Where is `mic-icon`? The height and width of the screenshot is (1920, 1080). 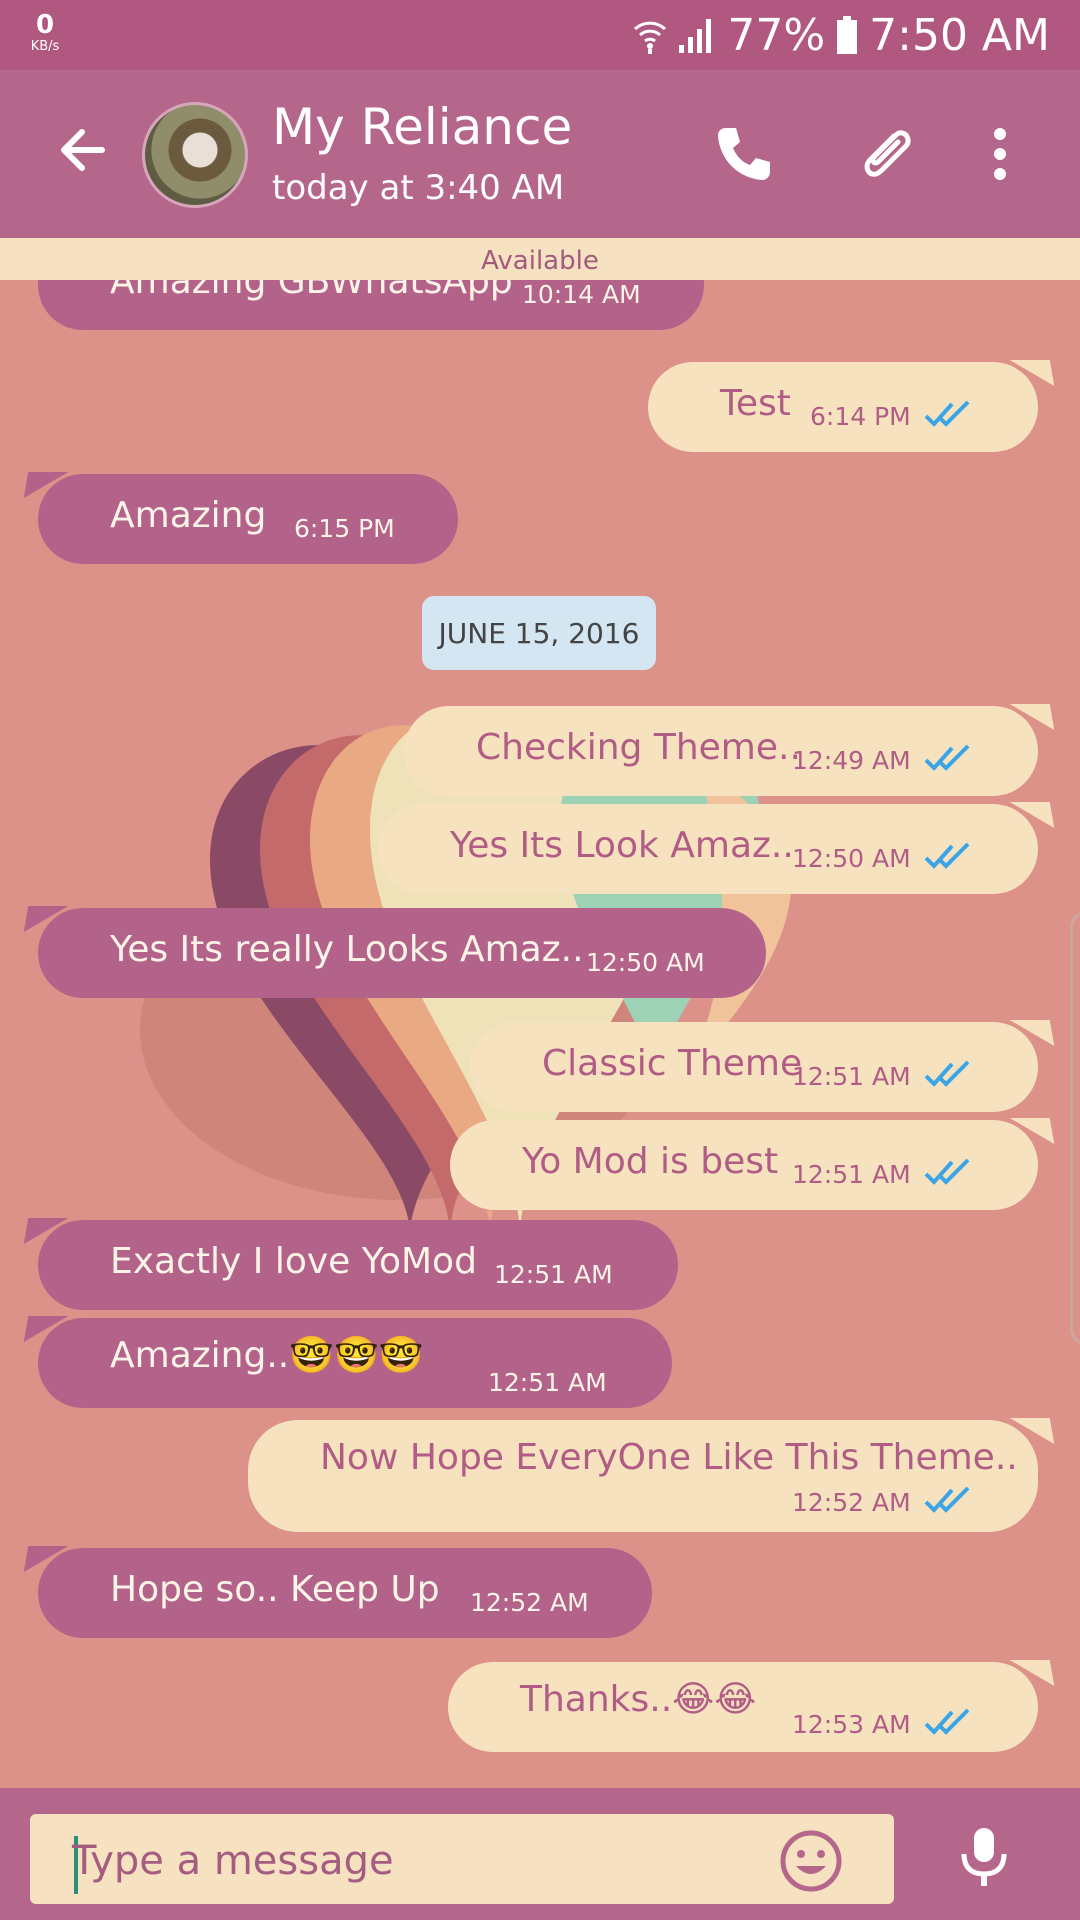 mic-icon is located at coordinates (984, 1856).